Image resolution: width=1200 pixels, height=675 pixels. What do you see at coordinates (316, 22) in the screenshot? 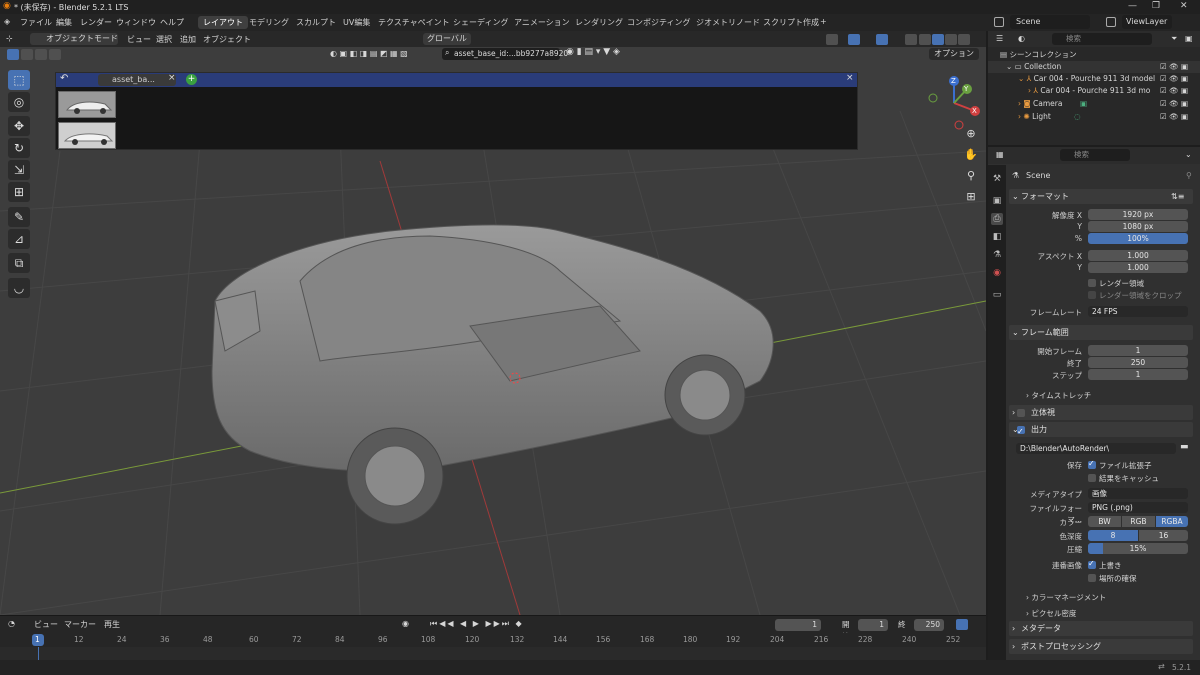
I see `tab-sculpt: スカルプト` at bounding box center [316, 22].